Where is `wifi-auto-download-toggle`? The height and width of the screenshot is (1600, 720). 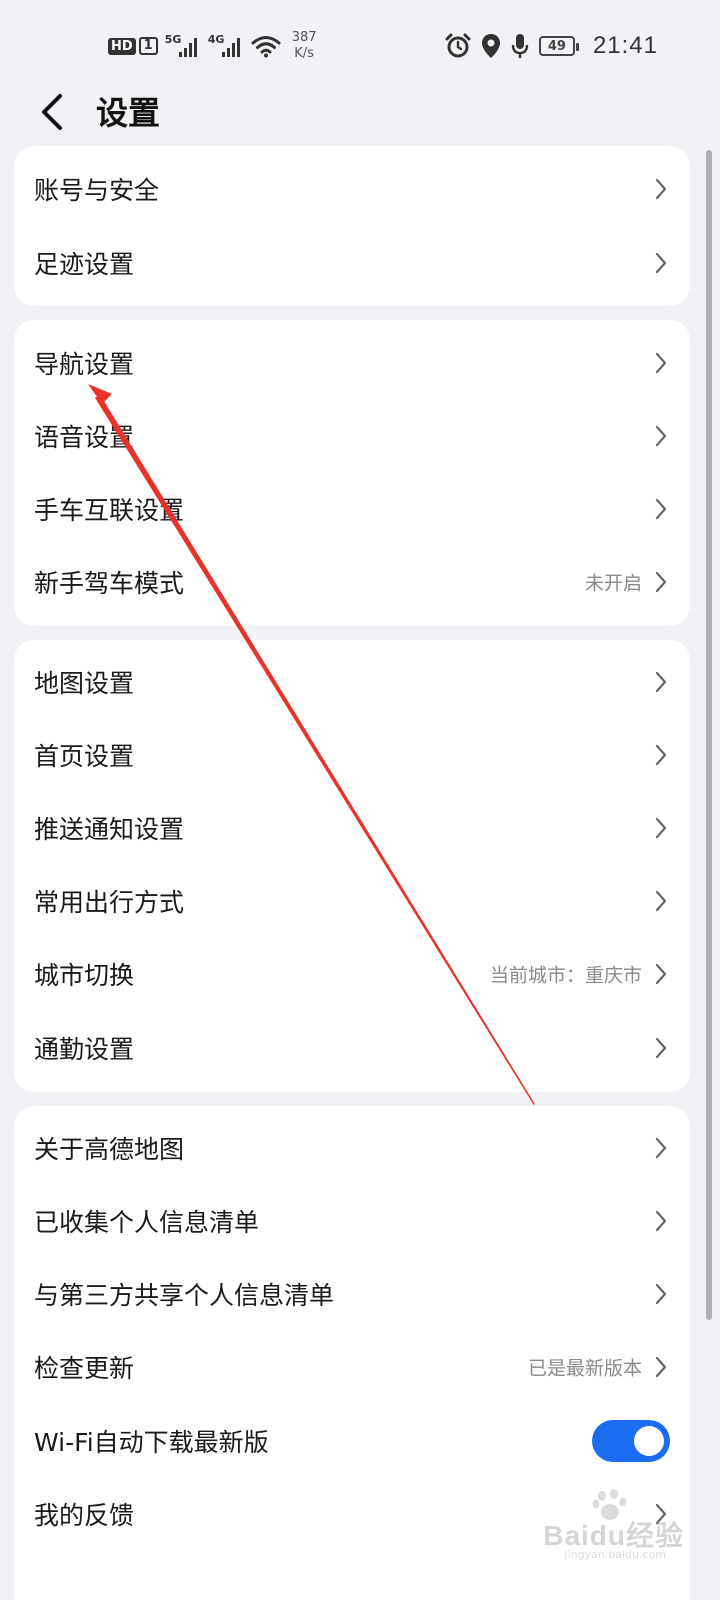 wifi-auto-download-toggle is located at coordinates (631, 1441).